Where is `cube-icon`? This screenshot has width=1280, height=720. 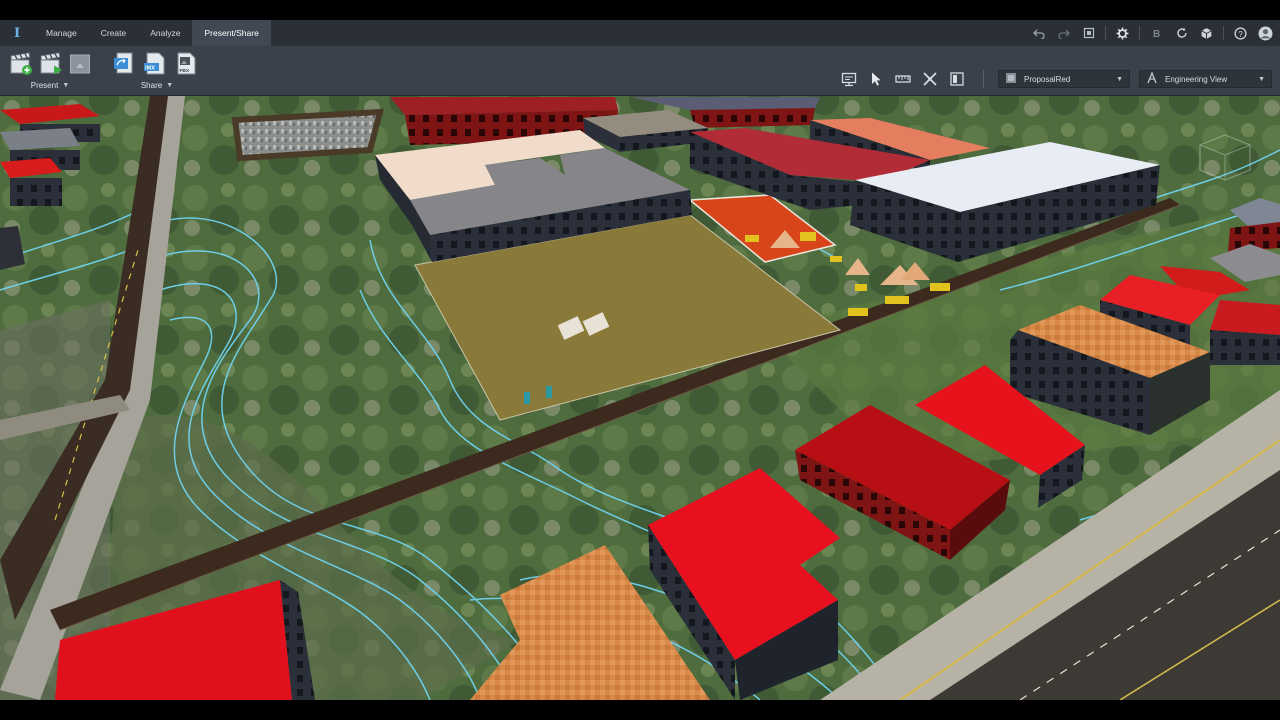
cube-icon is located at coordinates (1206, 33).